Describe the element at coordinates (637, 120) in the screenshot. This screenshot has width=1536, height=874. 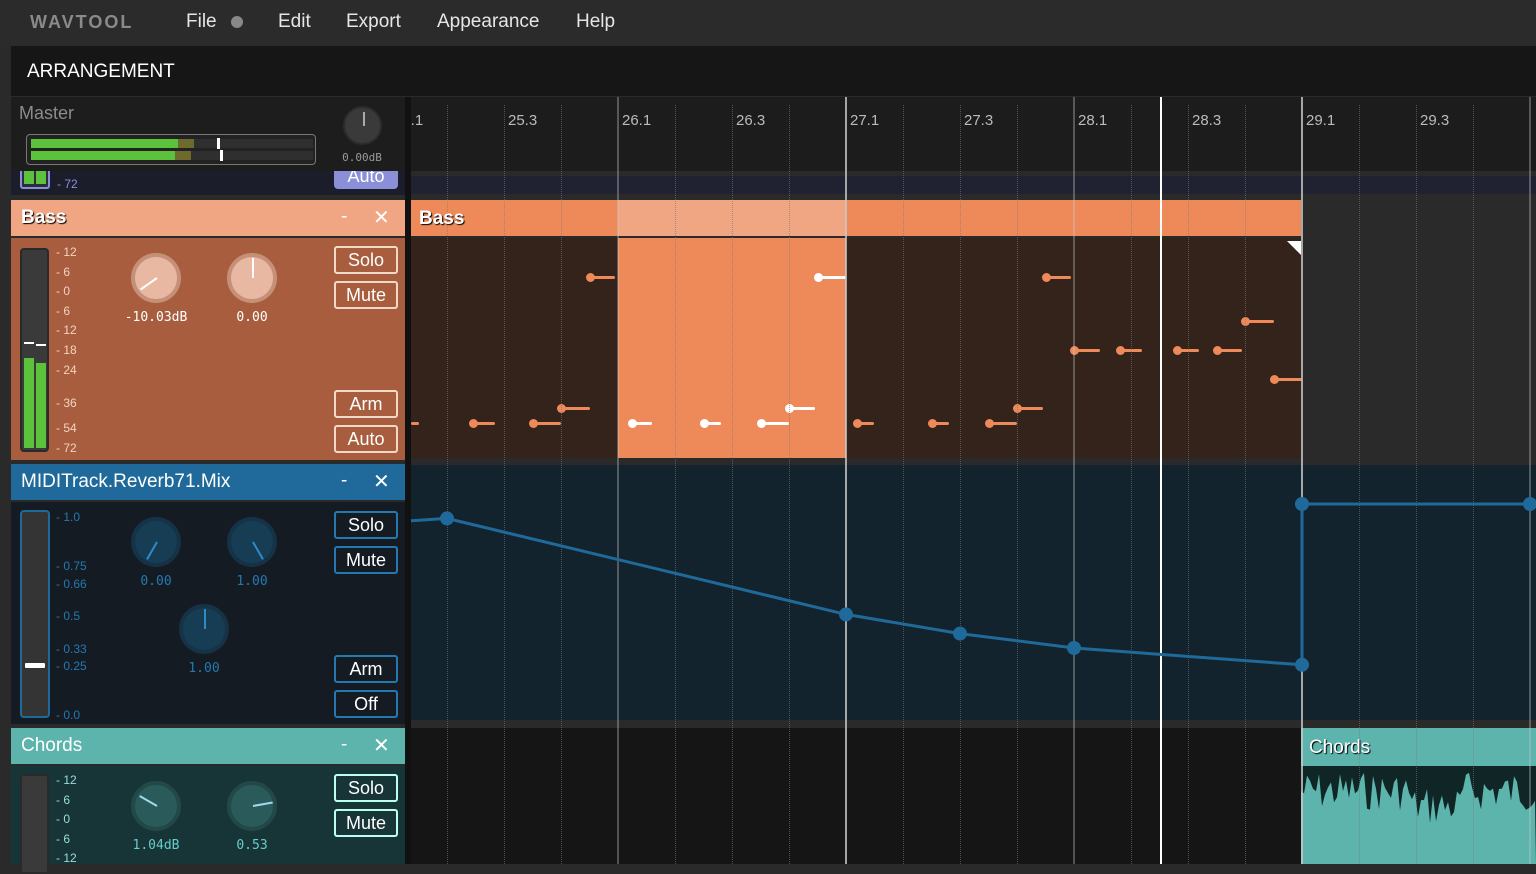
I see `ruler-label: 26.1` at that location.